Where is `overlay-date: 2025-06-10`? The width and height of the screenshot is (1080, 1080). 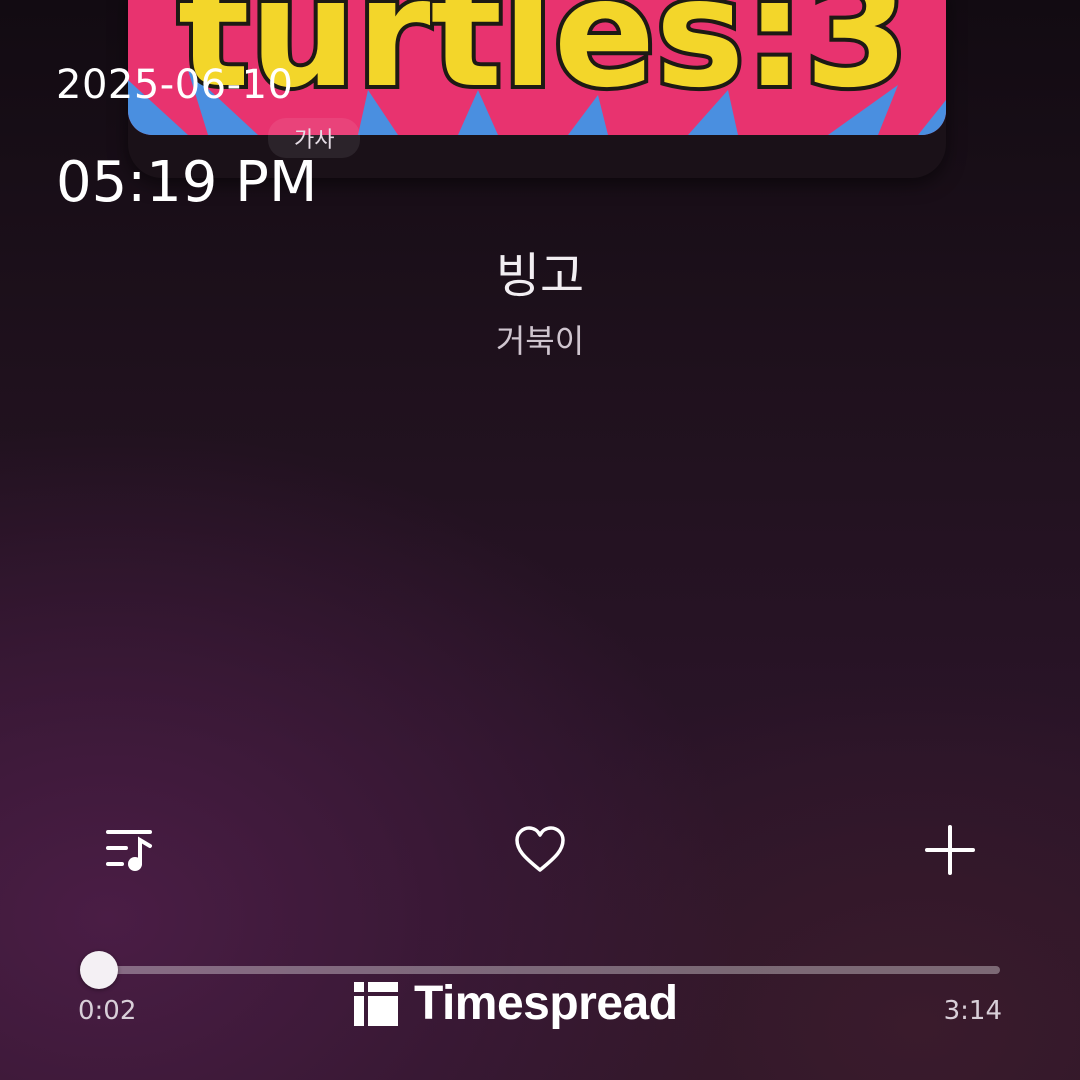
overlay-date: 2025-06-10 is located at coordinates (175, 85).